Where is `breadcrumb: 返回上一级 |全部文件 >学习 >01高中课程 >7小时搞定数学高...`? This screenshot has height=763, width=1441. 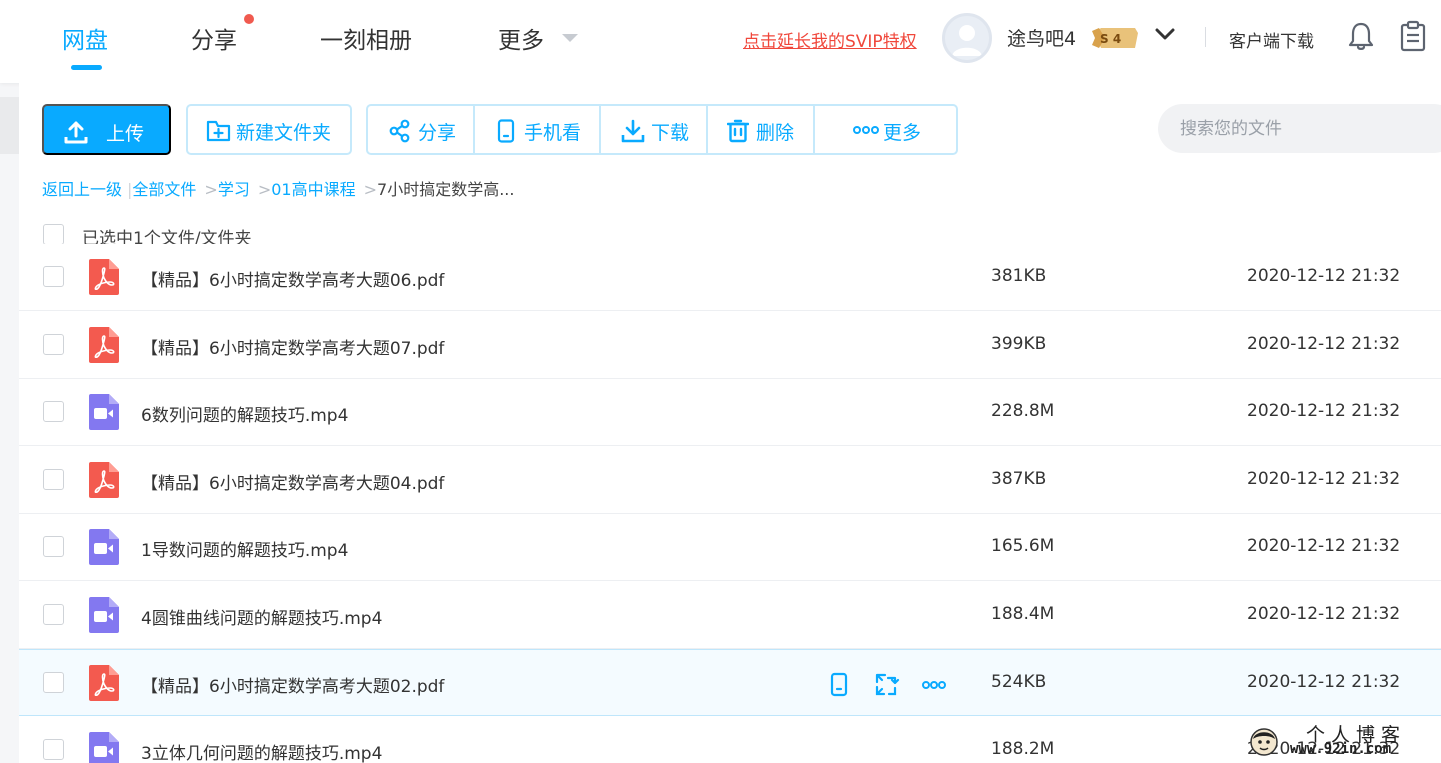
breadcrumb: 返回上一级 |全部文件 >学习 >01高中课程 >7小时搞定数学高... is located at coordinates (278, 188).